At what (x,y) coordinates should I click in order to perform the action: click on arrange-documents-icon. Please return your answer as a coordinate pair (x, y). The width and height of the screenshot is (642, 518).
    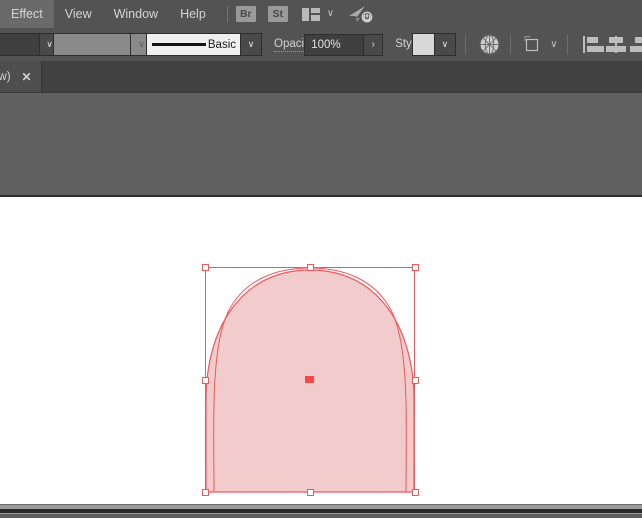
    Looking at the image, I should click on (310, 14).